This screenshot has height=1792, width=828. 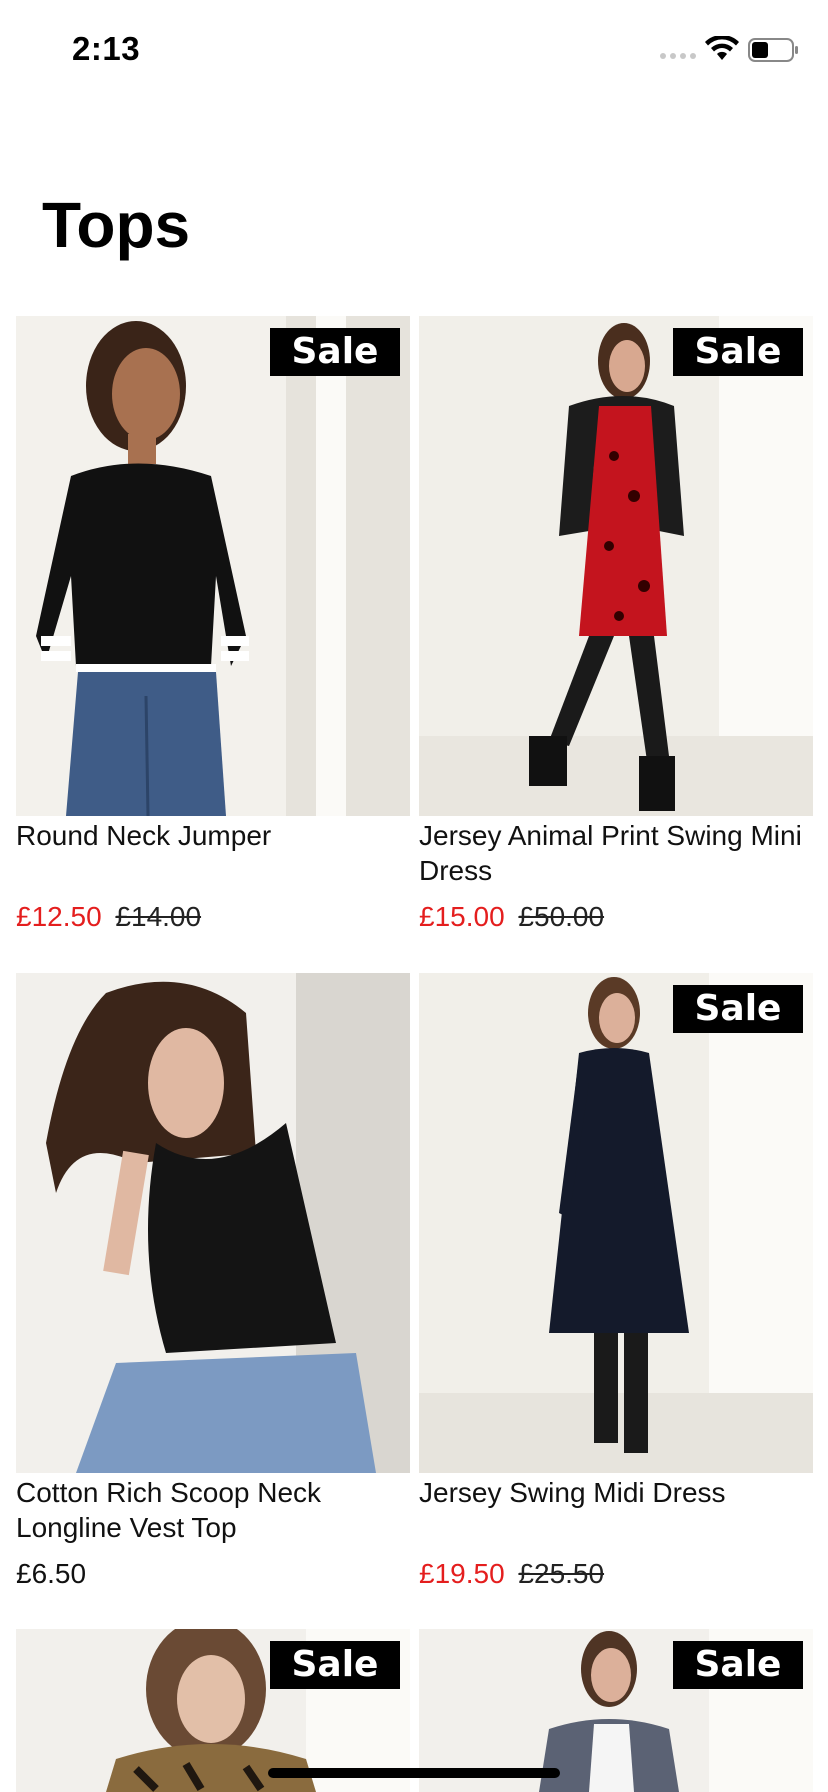 I want to click on product-name: Jersey Animal Print Swing Mini Dress, so click(x=616, y=853).